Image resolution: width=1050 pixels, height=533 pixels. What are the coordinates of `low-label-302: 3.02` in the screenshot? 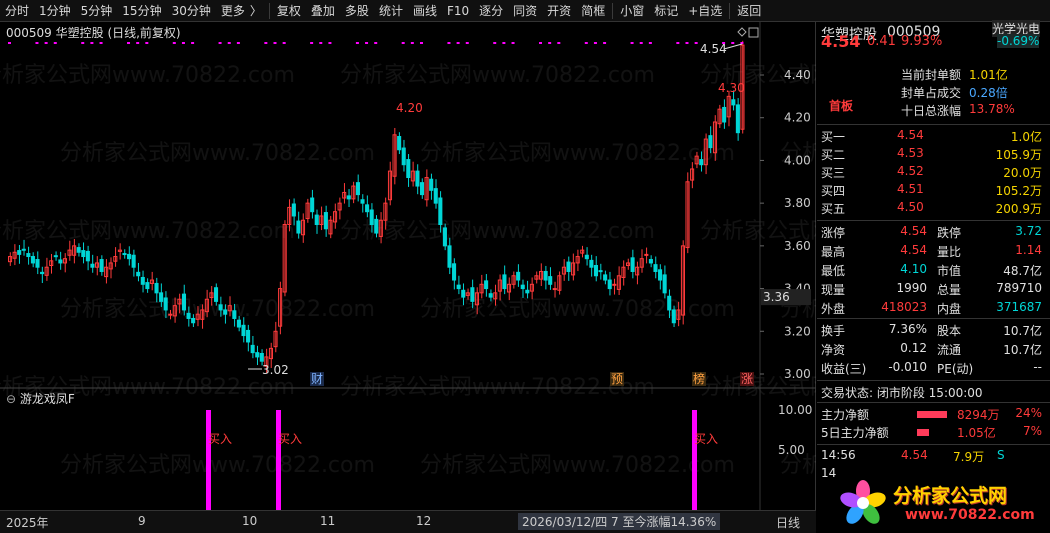 It's located at (275, 370).